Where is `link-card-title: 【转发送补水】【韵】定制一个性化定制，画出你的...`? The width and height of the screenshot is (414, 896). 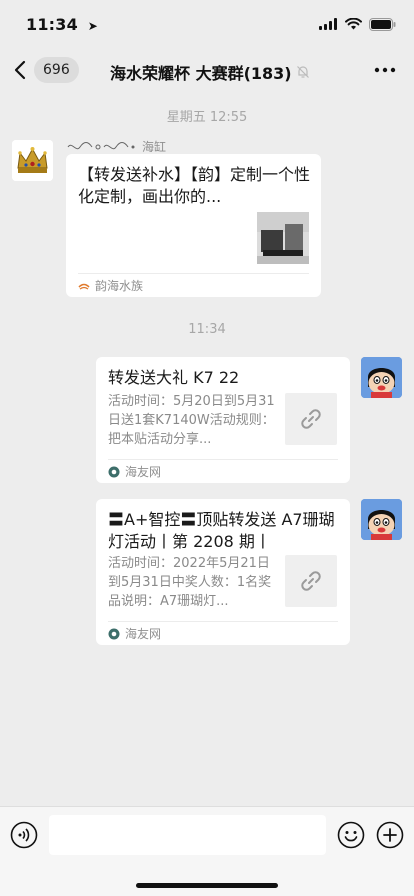
link-card-title: 【转发送补水】【韵】定制一个性化定制，画出你的... is located at coordinates (194, 185).